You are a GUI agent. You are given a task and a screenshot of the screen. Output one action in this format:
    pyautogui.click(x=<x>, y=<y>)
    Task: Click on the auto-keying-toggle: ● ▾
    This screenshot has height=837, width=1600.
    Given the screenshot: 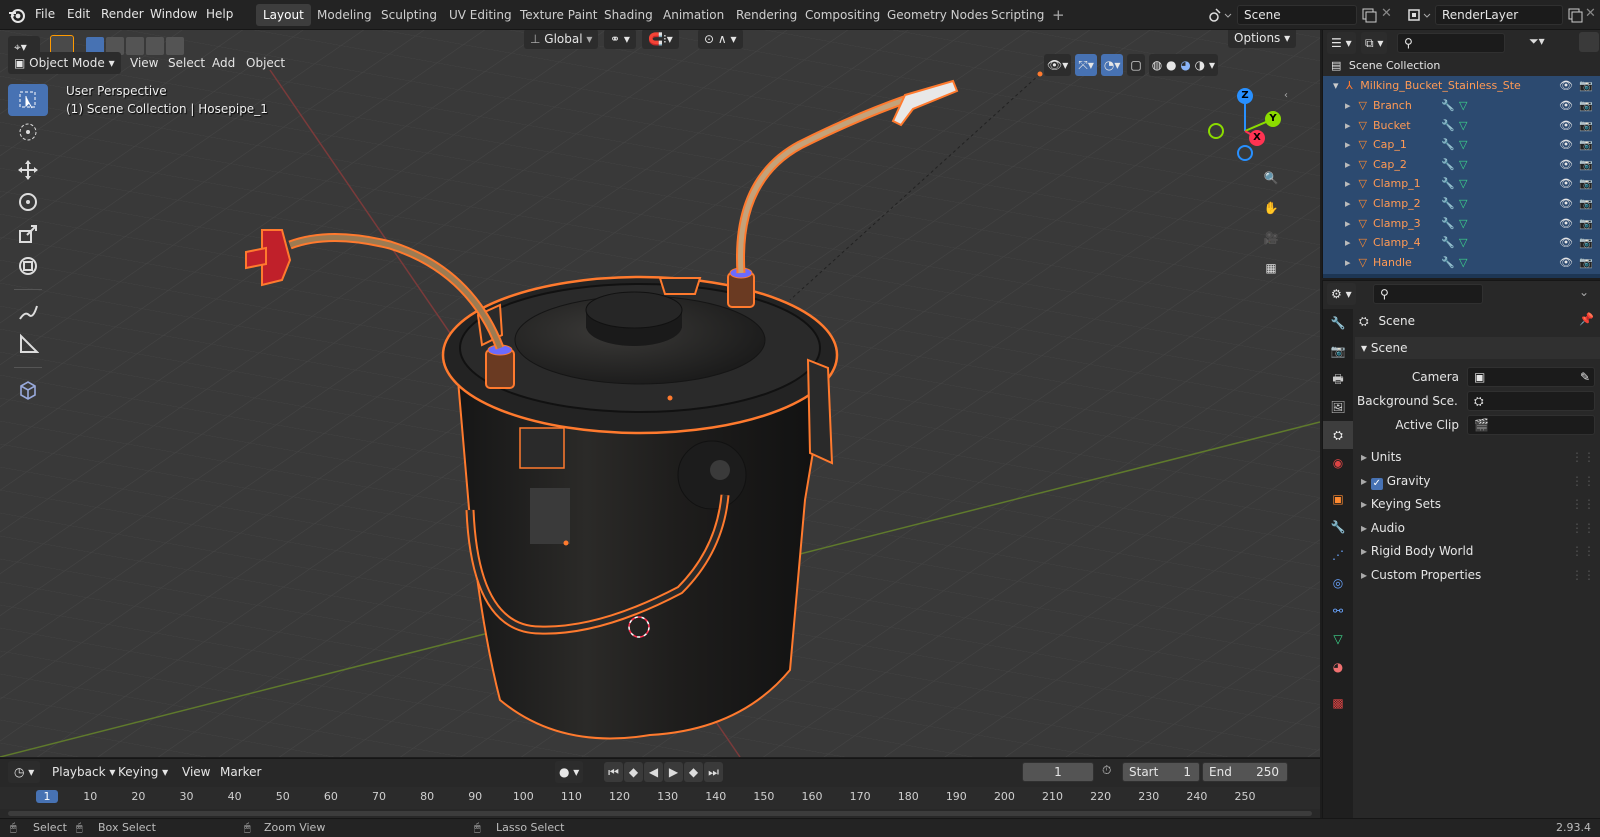 What is the action you would take?
    pyautogui.click(x=569, y=772)
    